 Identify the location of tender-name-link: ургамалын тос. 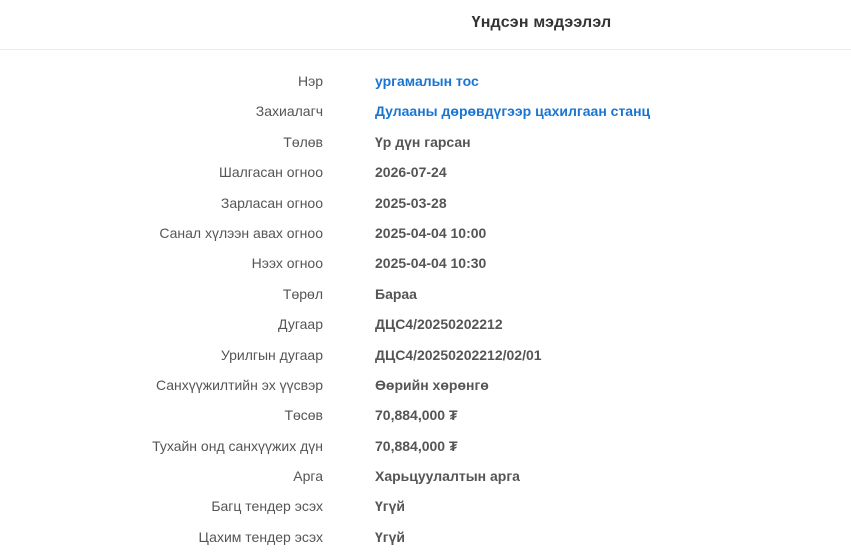
(427, 81).